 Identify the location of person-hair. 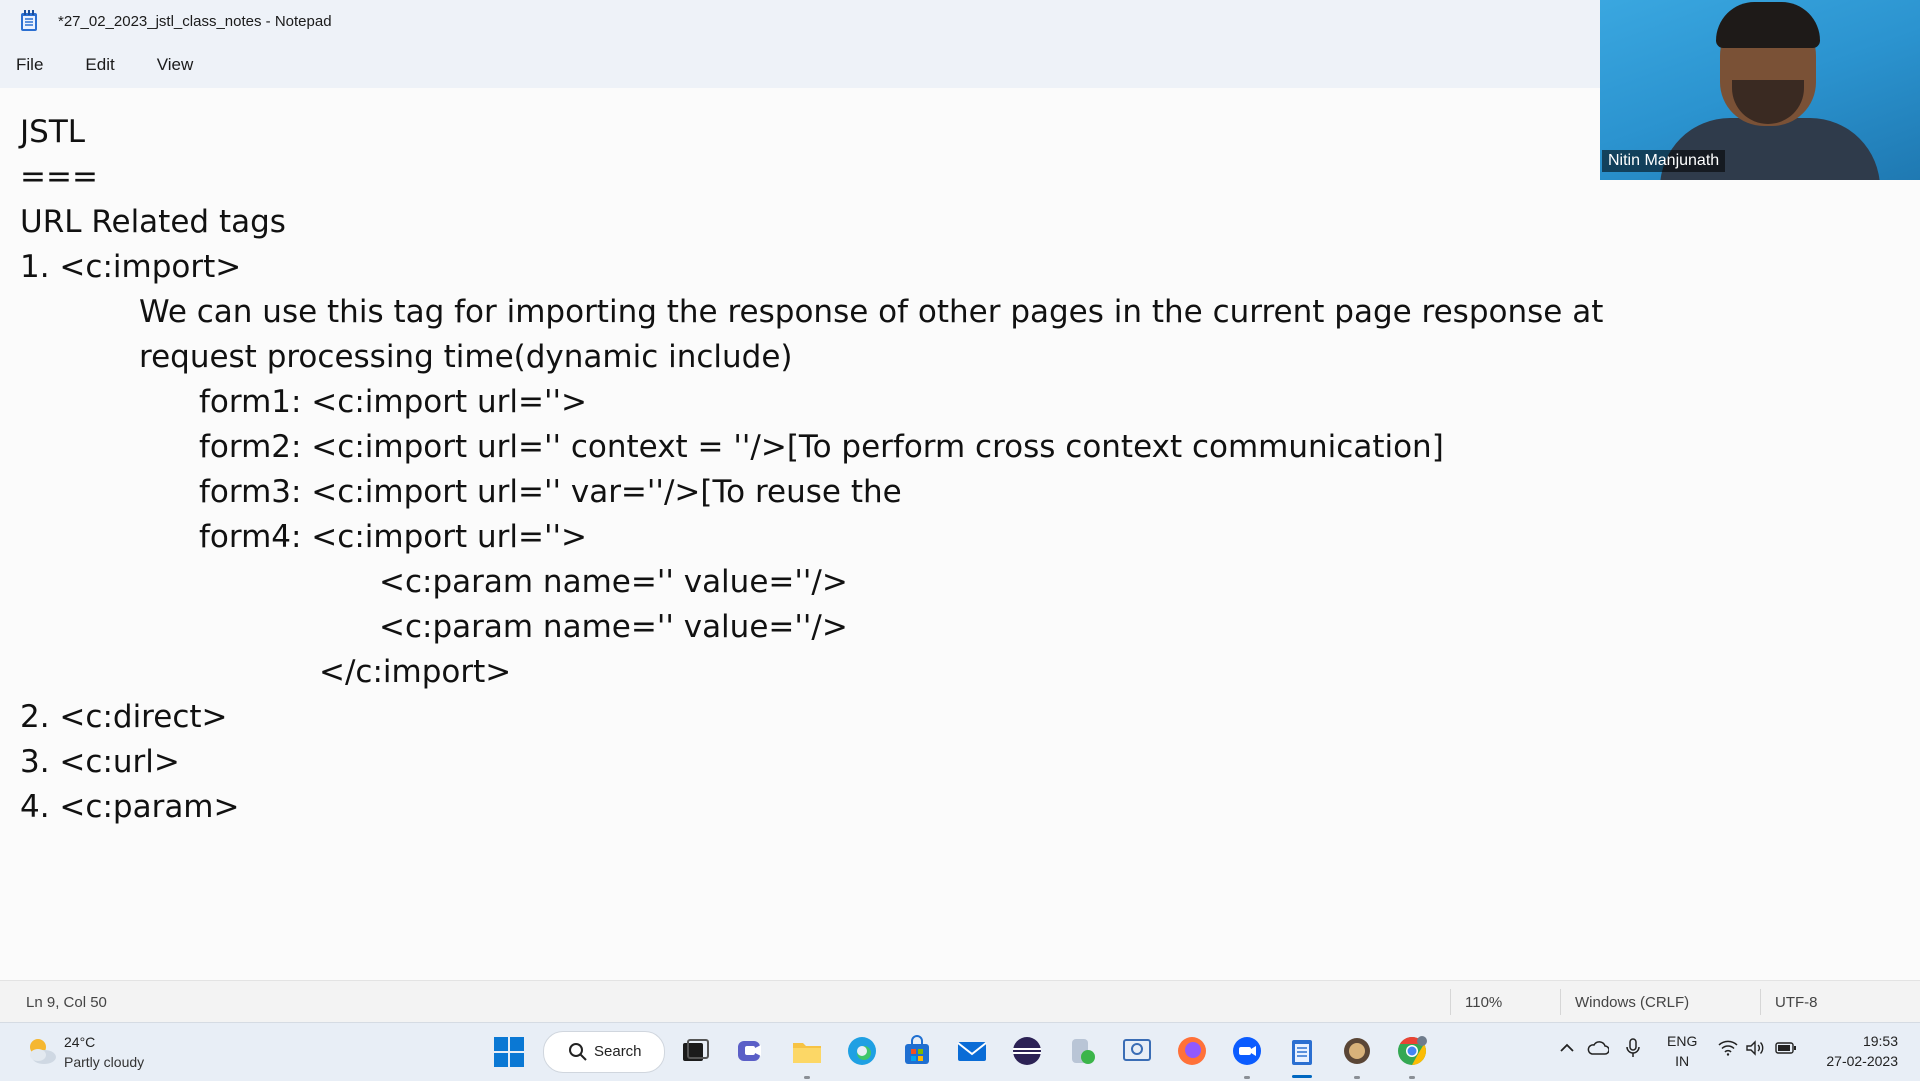
(1768, 25).